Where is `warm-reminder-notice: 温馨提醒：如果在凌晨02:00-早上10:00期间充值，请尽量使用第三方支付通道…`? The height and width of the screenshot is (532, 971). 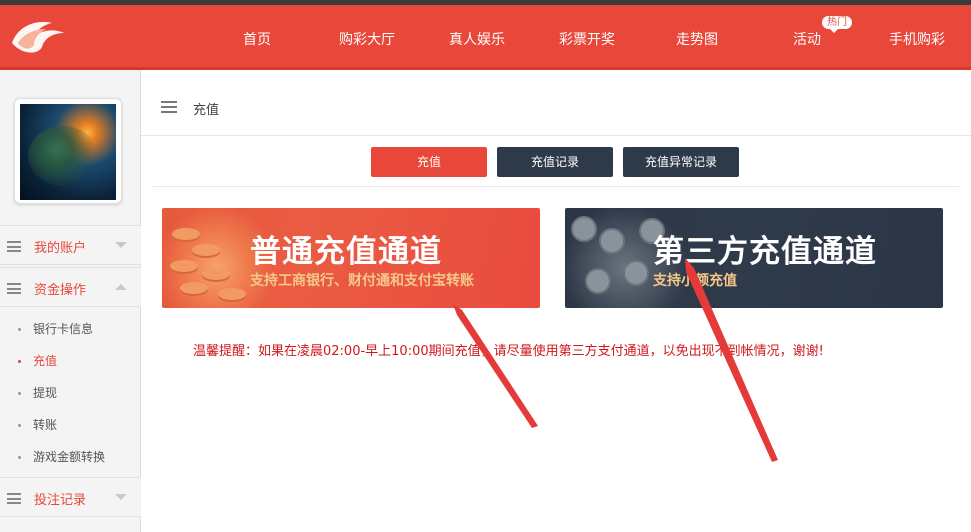 warm-reminder-notice: 温馨提醒：如果在凌晨02:00-早上10:00期间充值，请尽量使用第三方支付通道… is located at coordinates (508, 351).